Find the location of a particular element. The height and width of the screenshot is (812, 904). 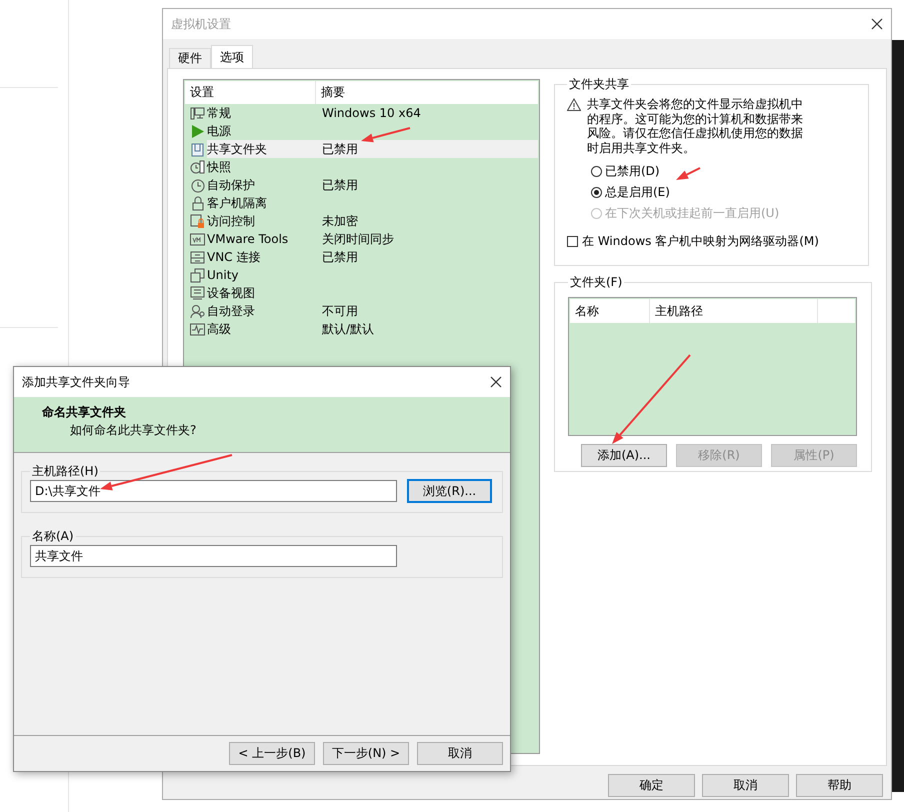

setting-summary: 关闭时间同步 is located at coordinates (358, 239).